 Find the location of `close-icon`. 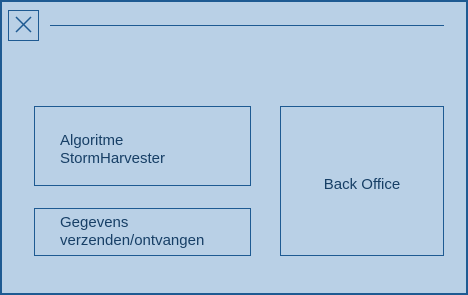

close-icon is located at coordinates (23, 24).